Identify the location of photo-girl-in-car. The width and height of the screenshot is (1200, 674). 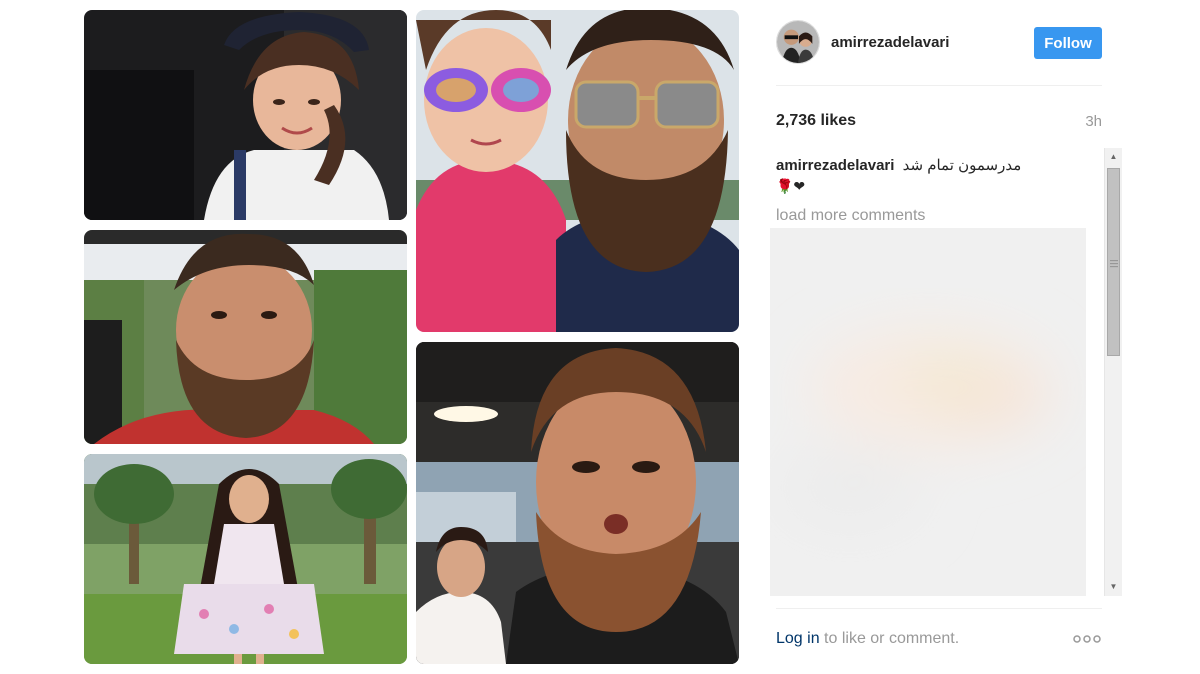
(245, 115).